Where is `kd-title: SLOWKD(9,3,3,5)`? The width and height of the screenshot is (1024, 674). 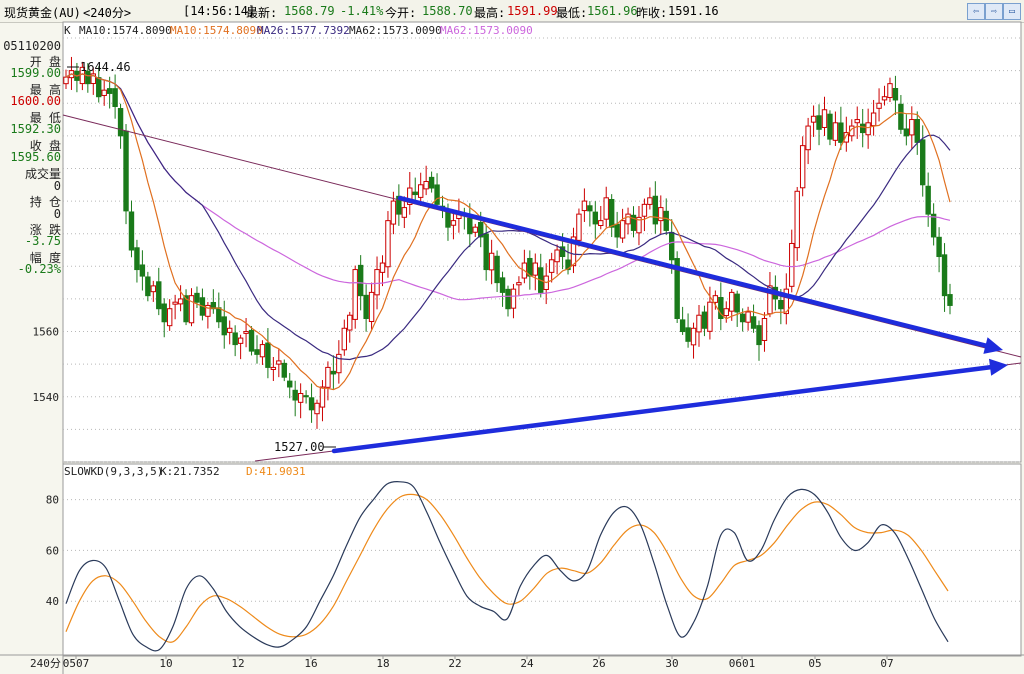 kd-title: SLOWKD(9,3,3,5) is located at coordinates (113, 471).